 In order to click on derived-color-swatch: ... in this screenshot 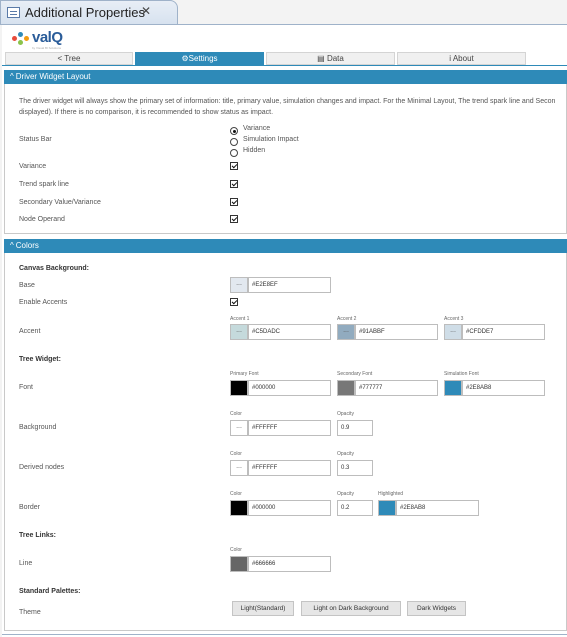, I will do `click(239, 468)`.